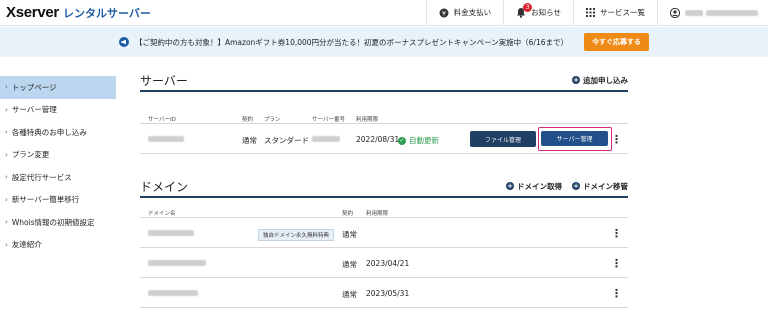  I want to click on server-expiry: 2022/08/31, so click(378, 139).